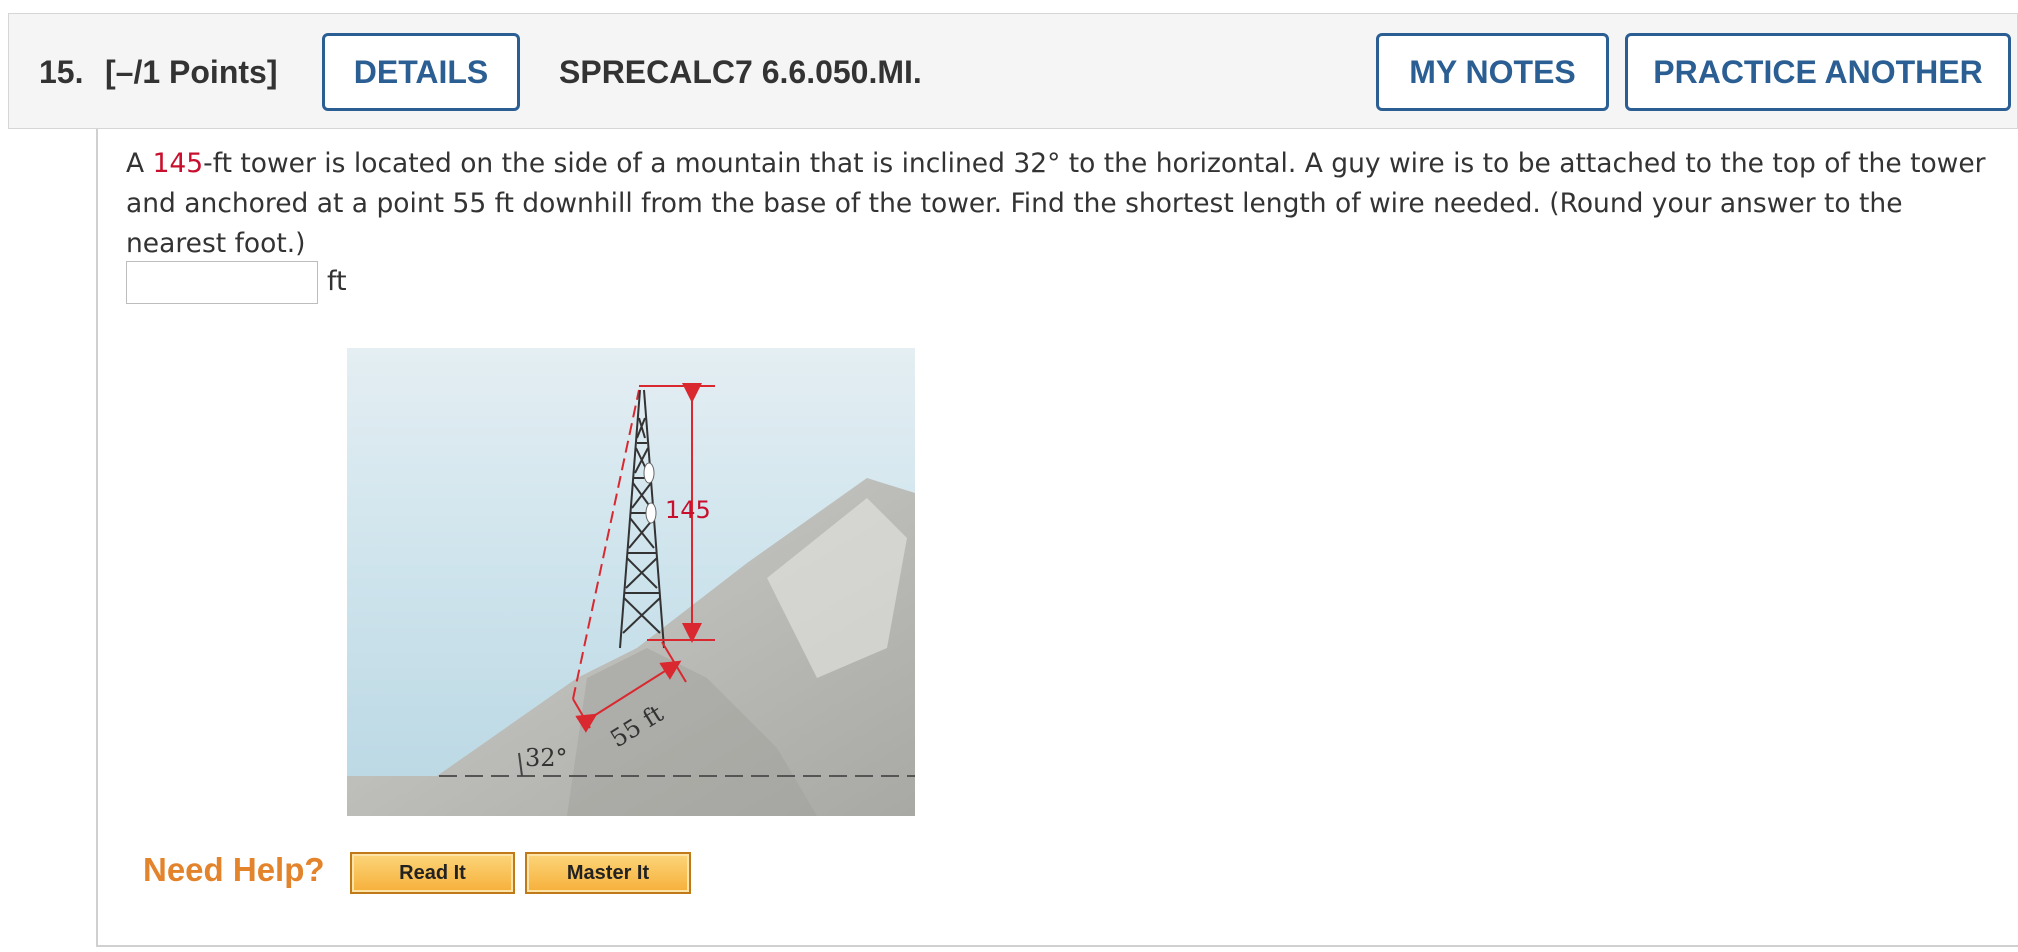  Describe the element at coordinates (61, 72) in the screenshot. I see `question-number: 15.` at that location.